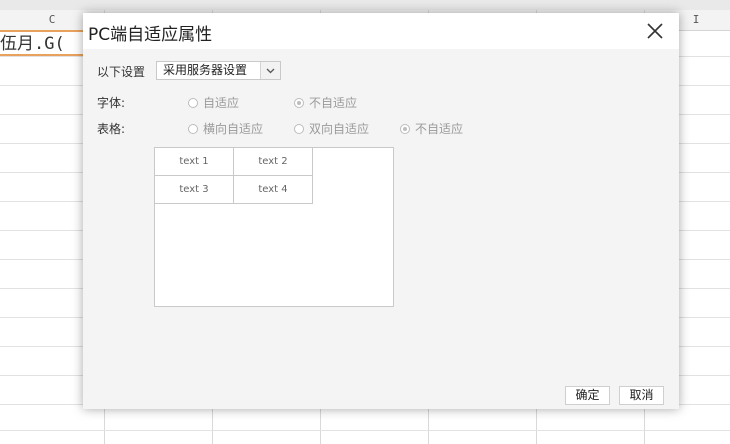 The width and height of the screenshot is (730, 444). I want to click on font-non-adaptive-radio: 不自适应, so click(325, 102).